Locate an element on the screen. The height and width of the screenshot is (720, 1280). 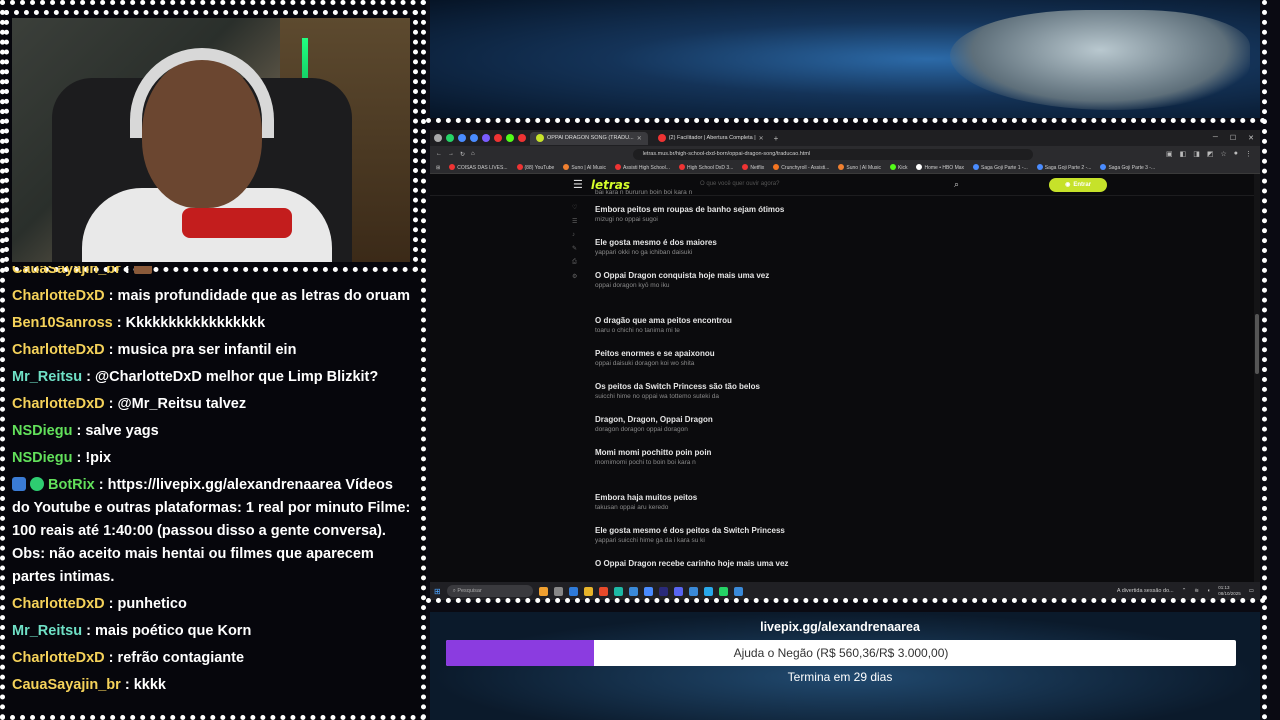
extension-icon: ◩ is located at coordinates (1210, 154).